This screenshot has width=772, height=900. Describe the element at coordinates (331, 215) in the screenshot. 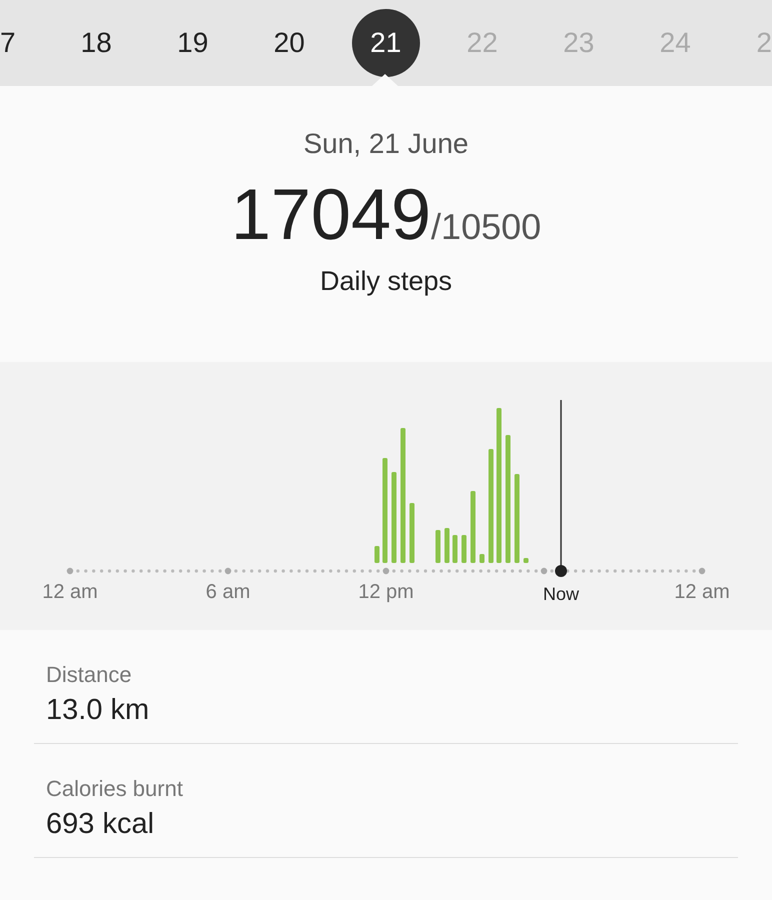

I see `step-count: 17049` at that location.